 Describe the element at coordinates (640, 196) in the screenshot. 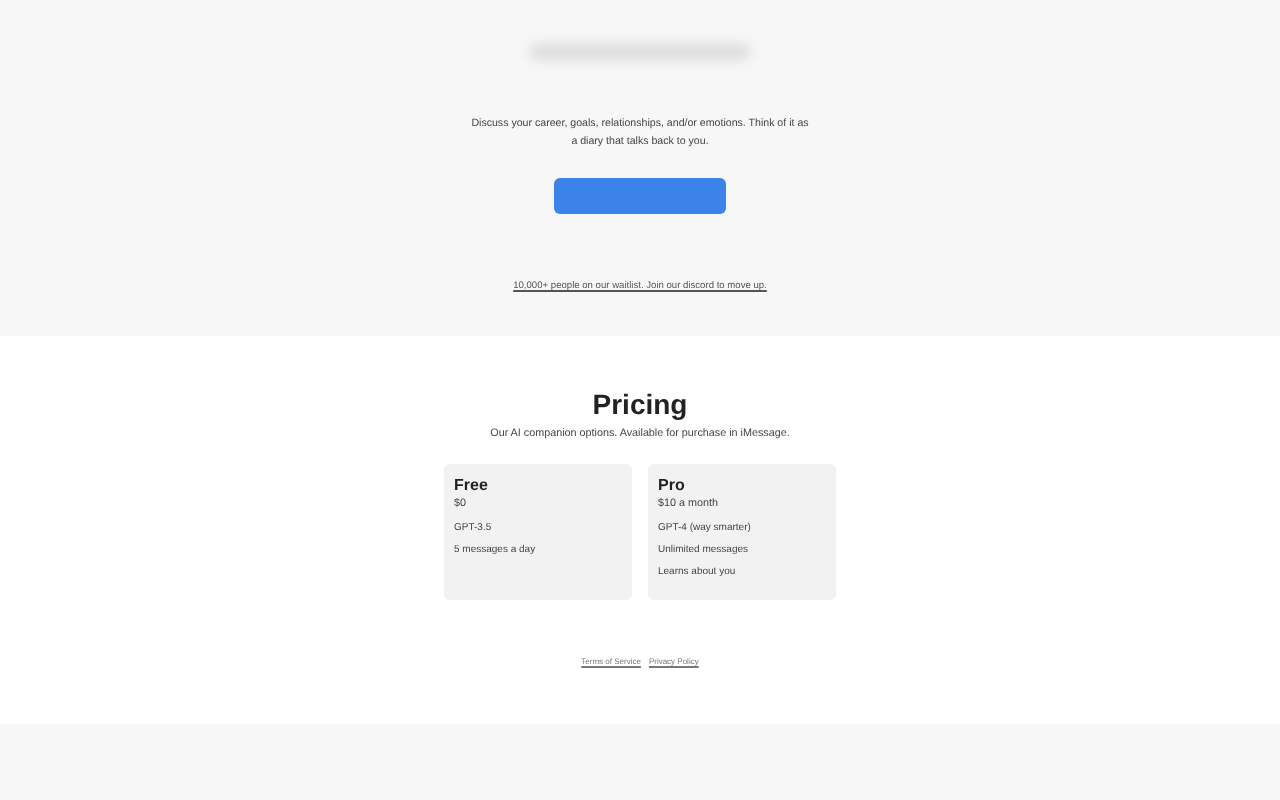

I see `primary-button` at that location.